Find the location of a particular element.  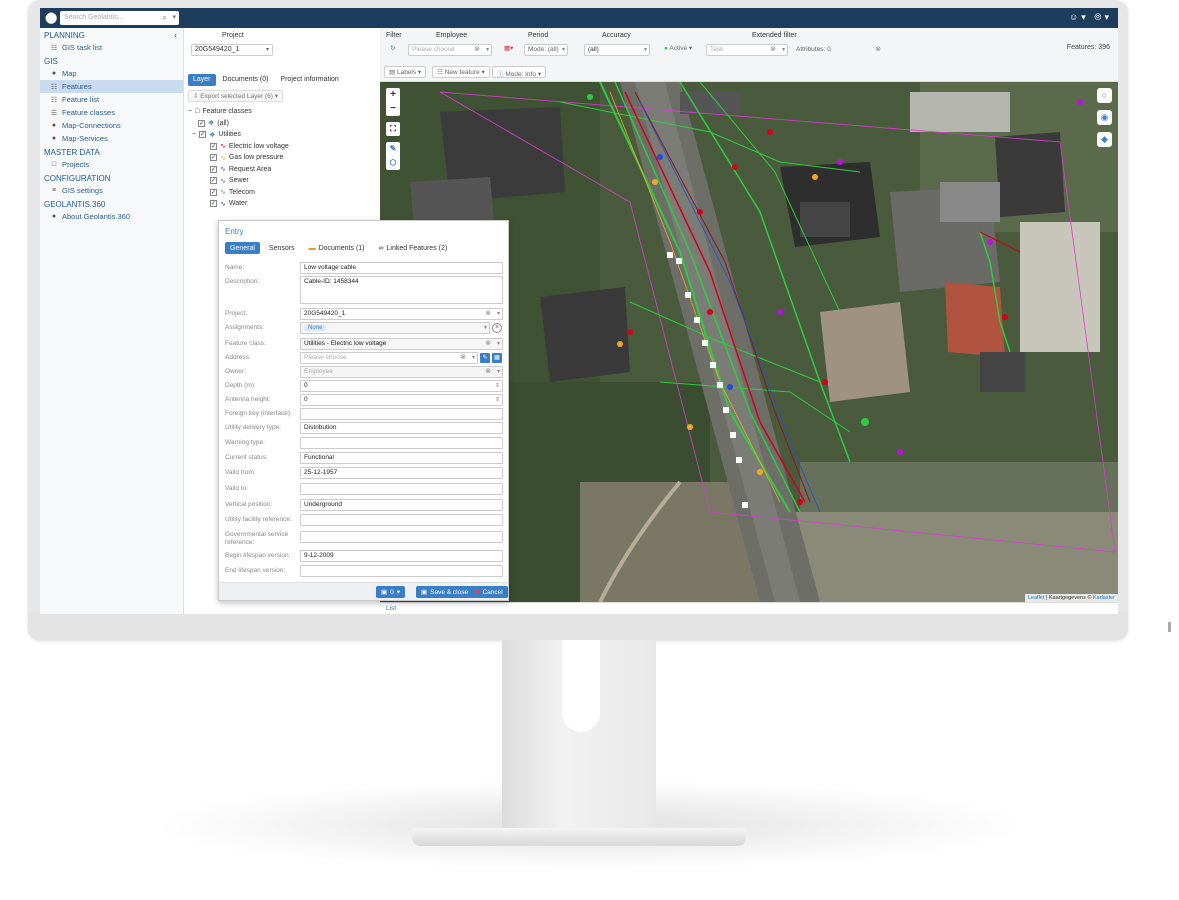

valid-to-input is located at coordinates (401, 489).